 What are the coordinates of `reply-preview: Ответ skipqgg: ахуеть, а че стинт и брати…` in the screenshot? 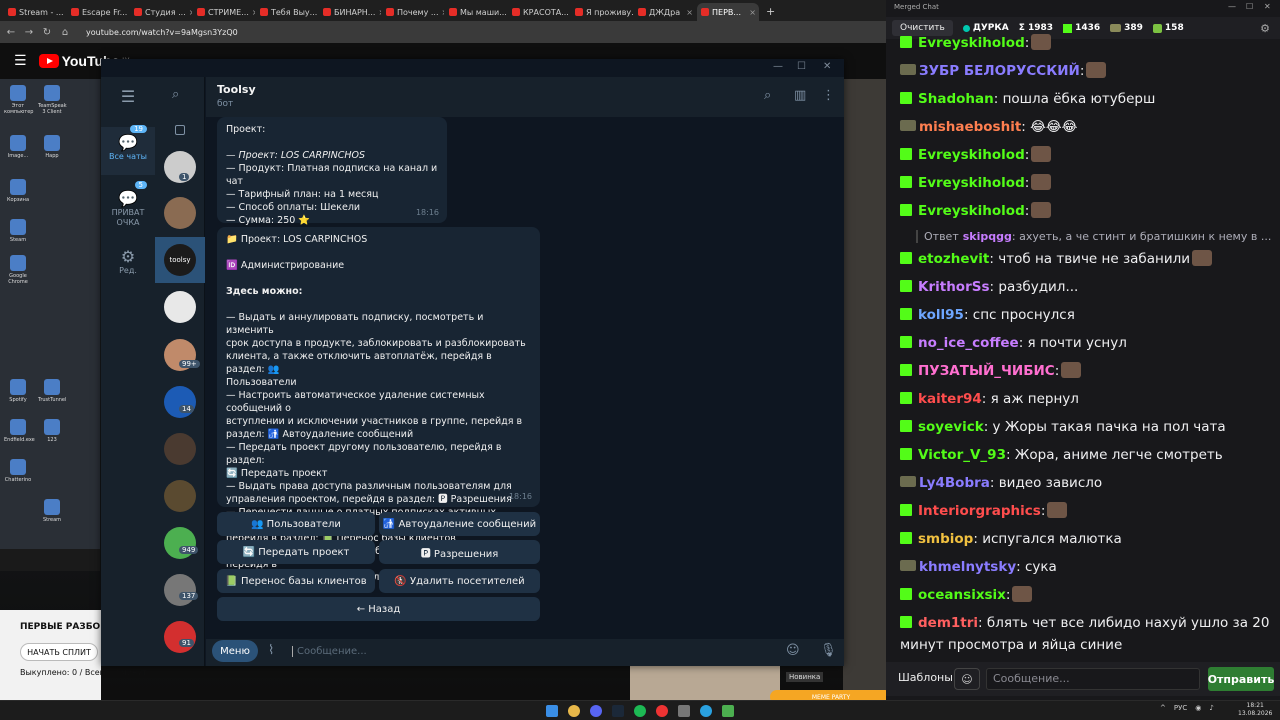 It's located at (1093, 236).